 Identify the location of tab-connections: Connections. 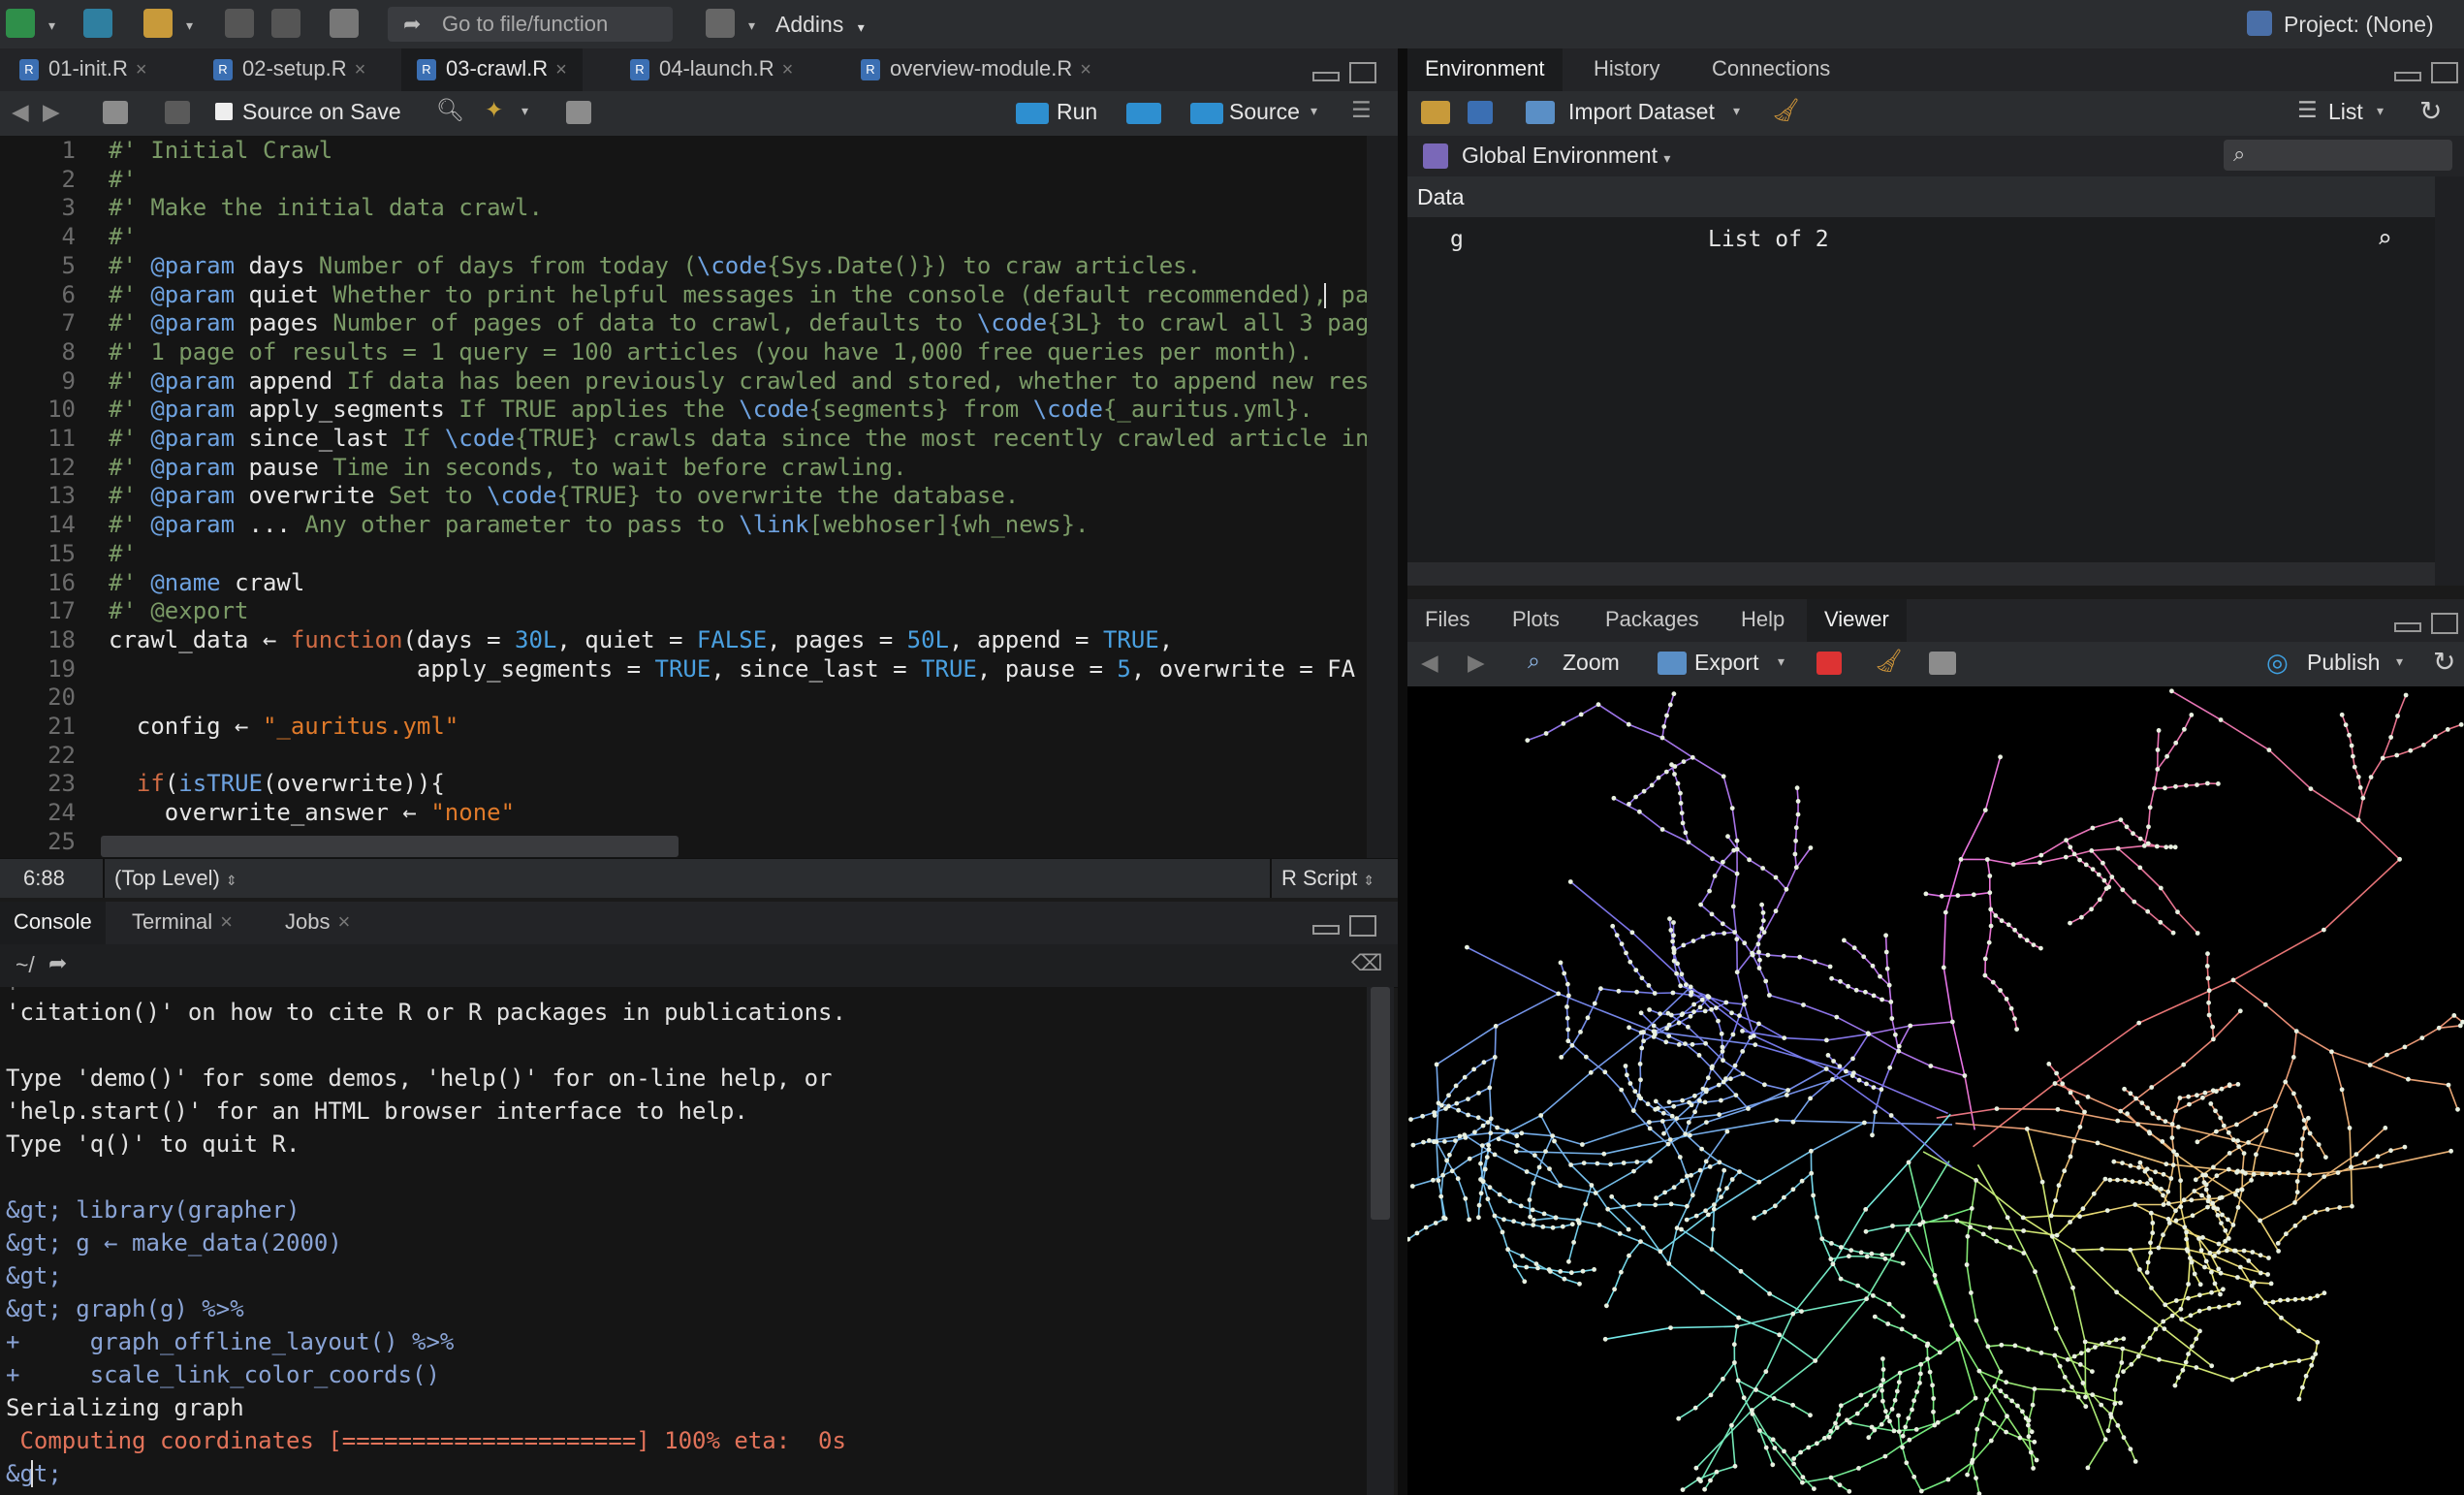
(1771, 70).